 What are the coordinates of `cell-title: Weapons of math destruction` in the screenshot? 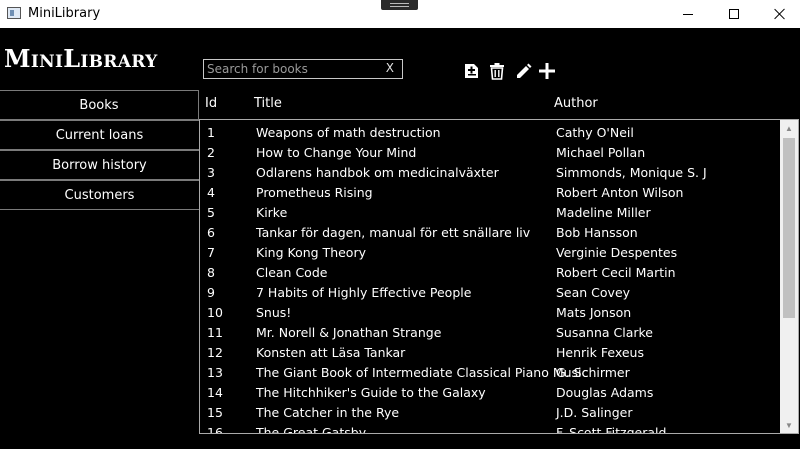 It's located at (348, 132).